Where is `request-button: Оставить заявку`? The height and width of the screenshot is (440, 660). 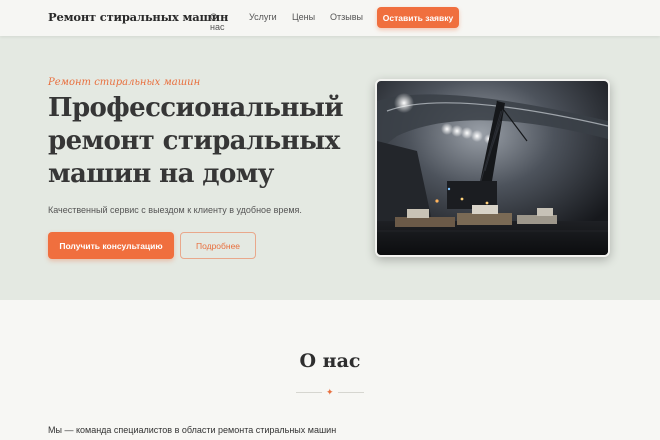
request-button: Оставить заявку is located at coordinates (418, 17).